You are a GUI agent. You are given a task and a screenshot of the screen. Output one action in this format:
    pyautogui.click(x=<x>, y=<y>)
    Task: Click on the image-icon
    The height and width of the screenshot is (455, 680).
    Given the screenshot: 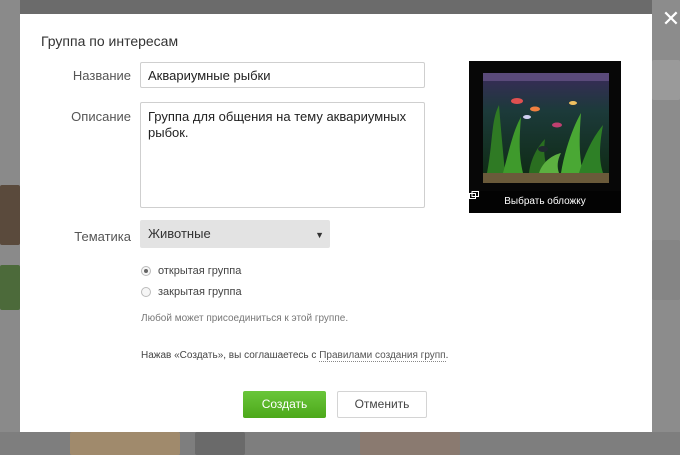 What is the action you would take?
    pyautogui.click(x=474, y=195)
    